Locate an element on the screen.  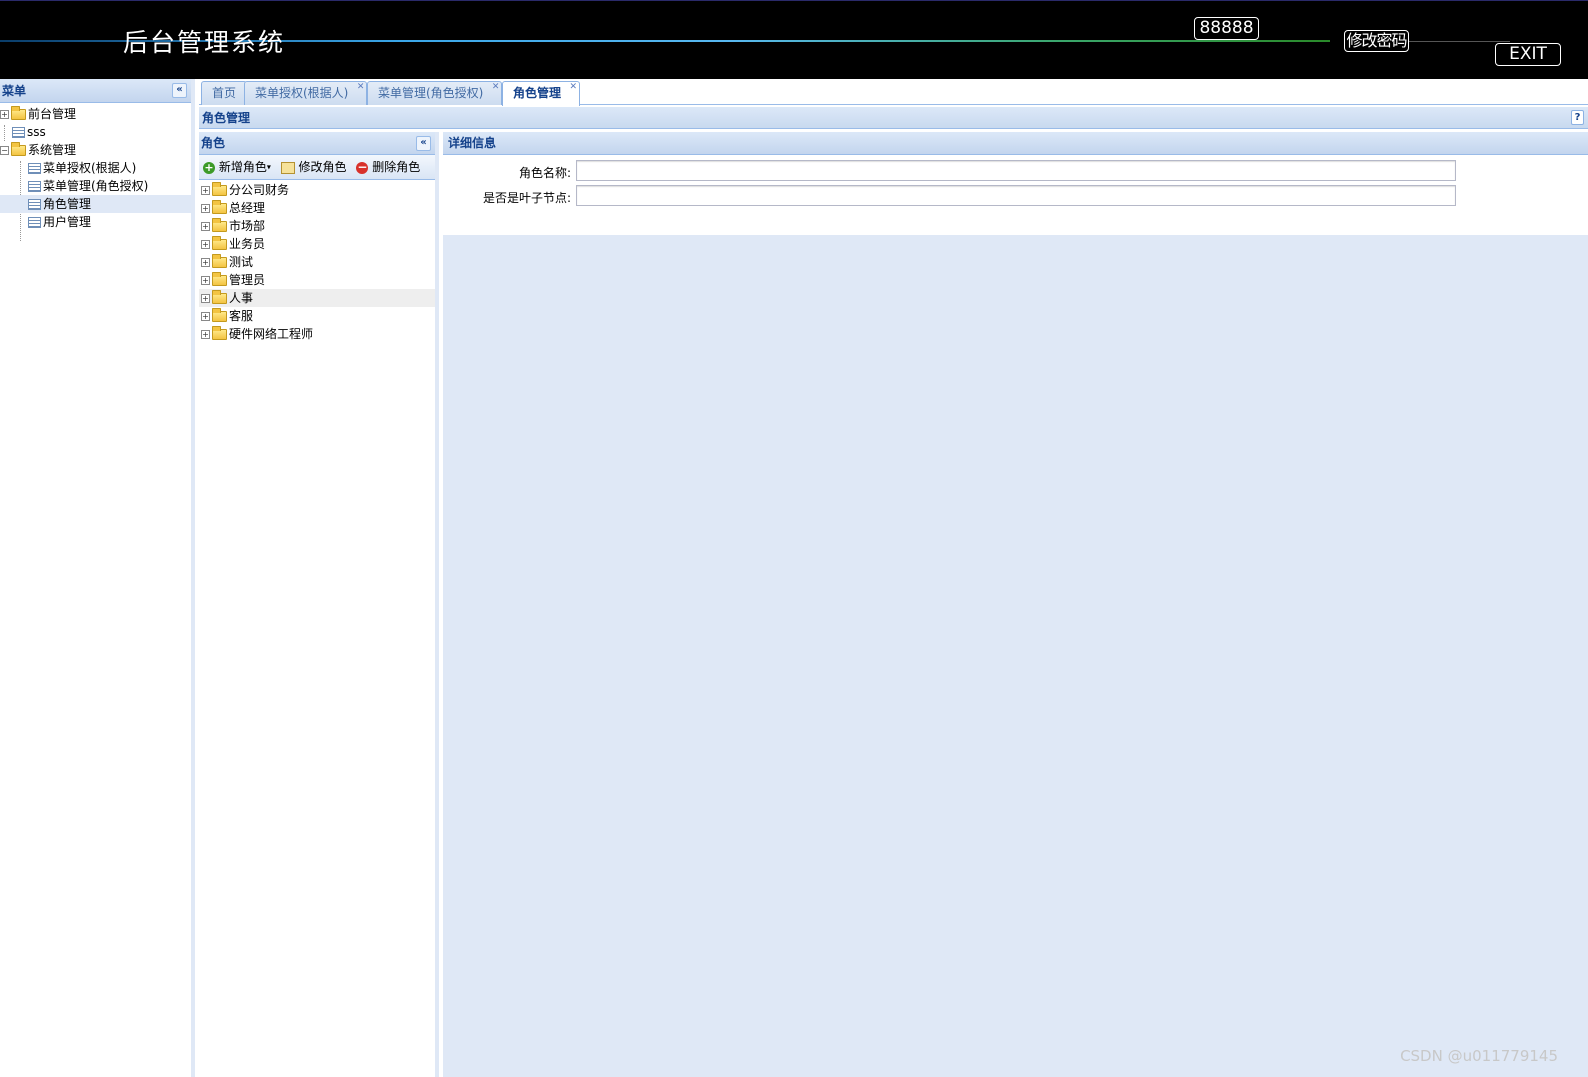
content-title: 角色管理 is located at coordinates (226, 118).